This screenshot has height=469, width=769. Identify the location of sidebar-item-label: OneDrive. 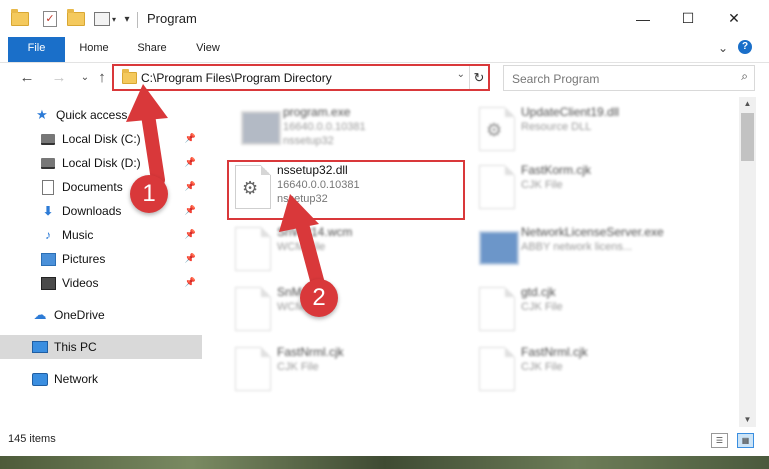
(79, 315).